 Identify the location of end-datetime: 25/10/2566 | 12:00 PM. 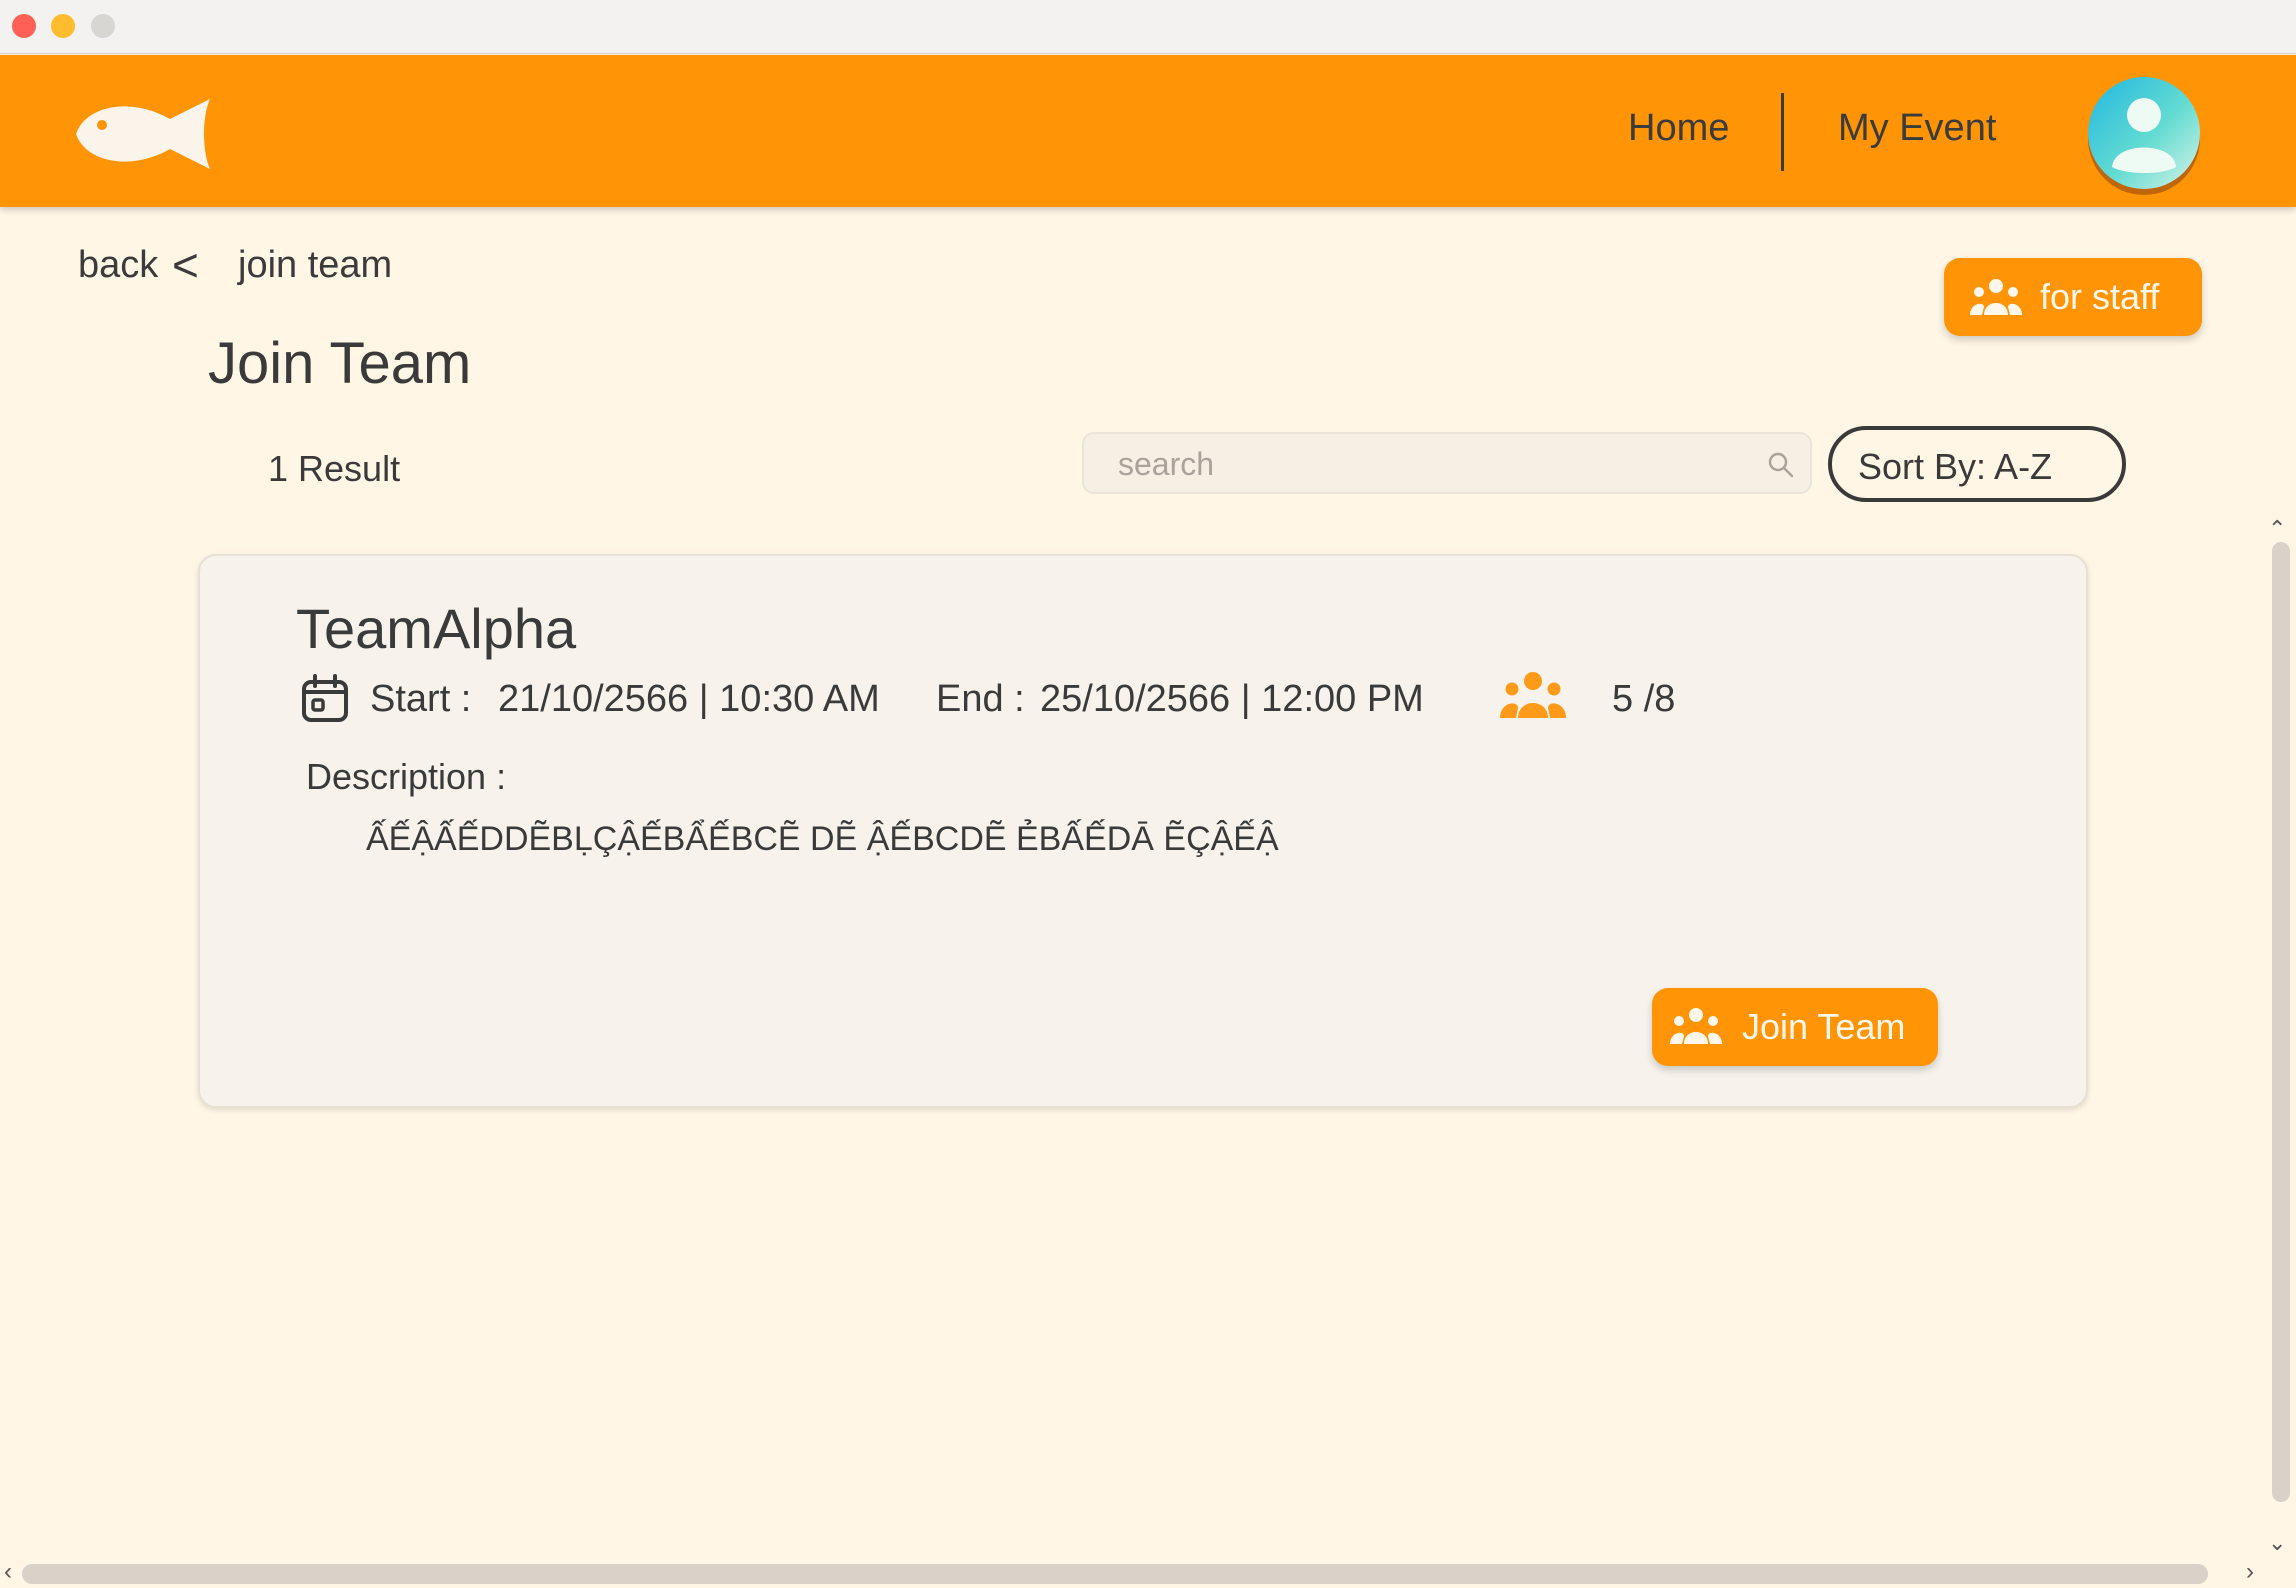
(1232, 699).